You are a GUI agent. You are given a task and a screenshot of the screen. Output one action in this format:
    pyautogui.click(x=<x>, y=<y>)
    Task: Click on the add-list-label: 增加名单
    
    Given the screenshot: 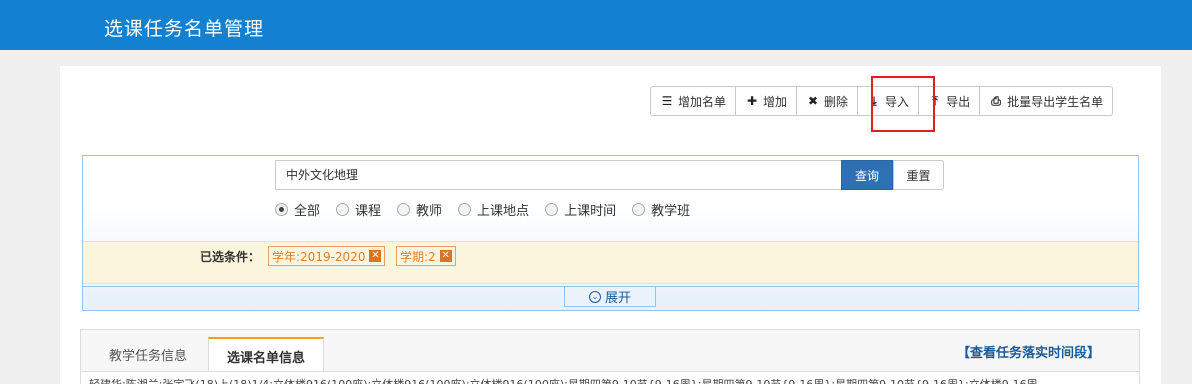 What is the action you would take?
    pyautogui.click(x=702, y=101)
    